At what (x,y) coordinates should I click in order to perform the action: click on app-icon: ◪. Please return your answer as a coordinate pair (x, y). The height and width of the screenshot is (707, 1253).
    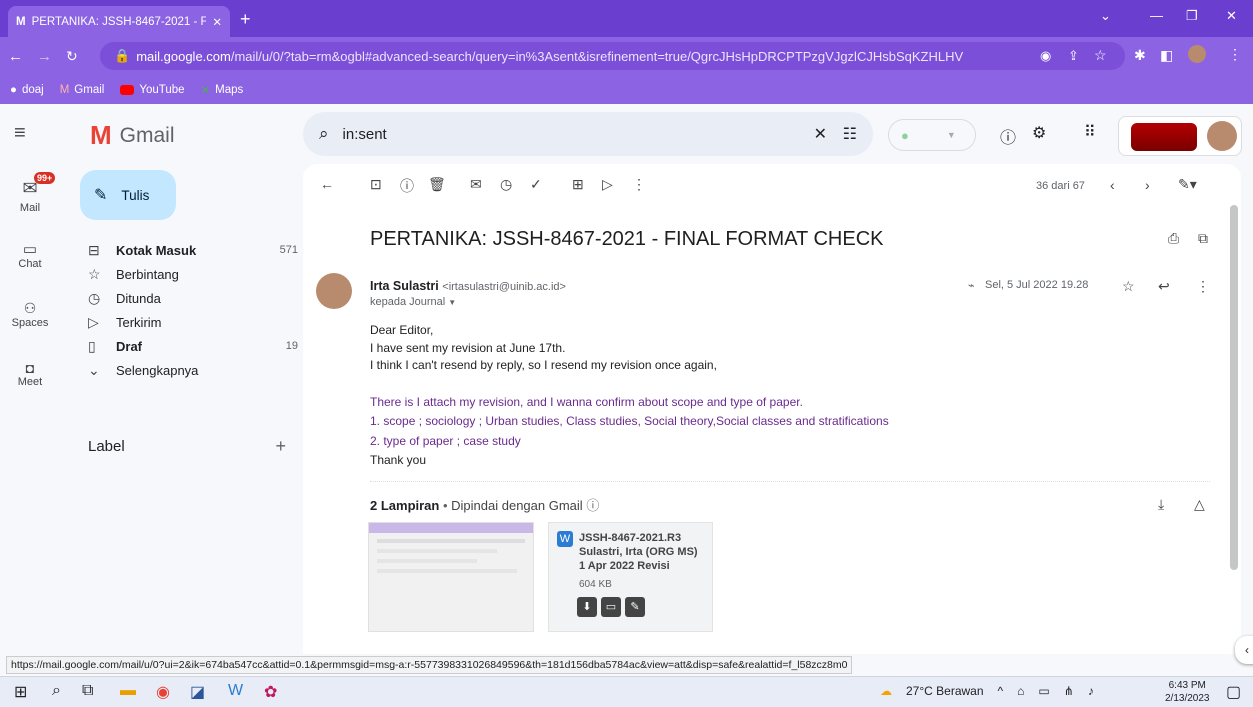
    Looking at the image, I should click on (197, 692).